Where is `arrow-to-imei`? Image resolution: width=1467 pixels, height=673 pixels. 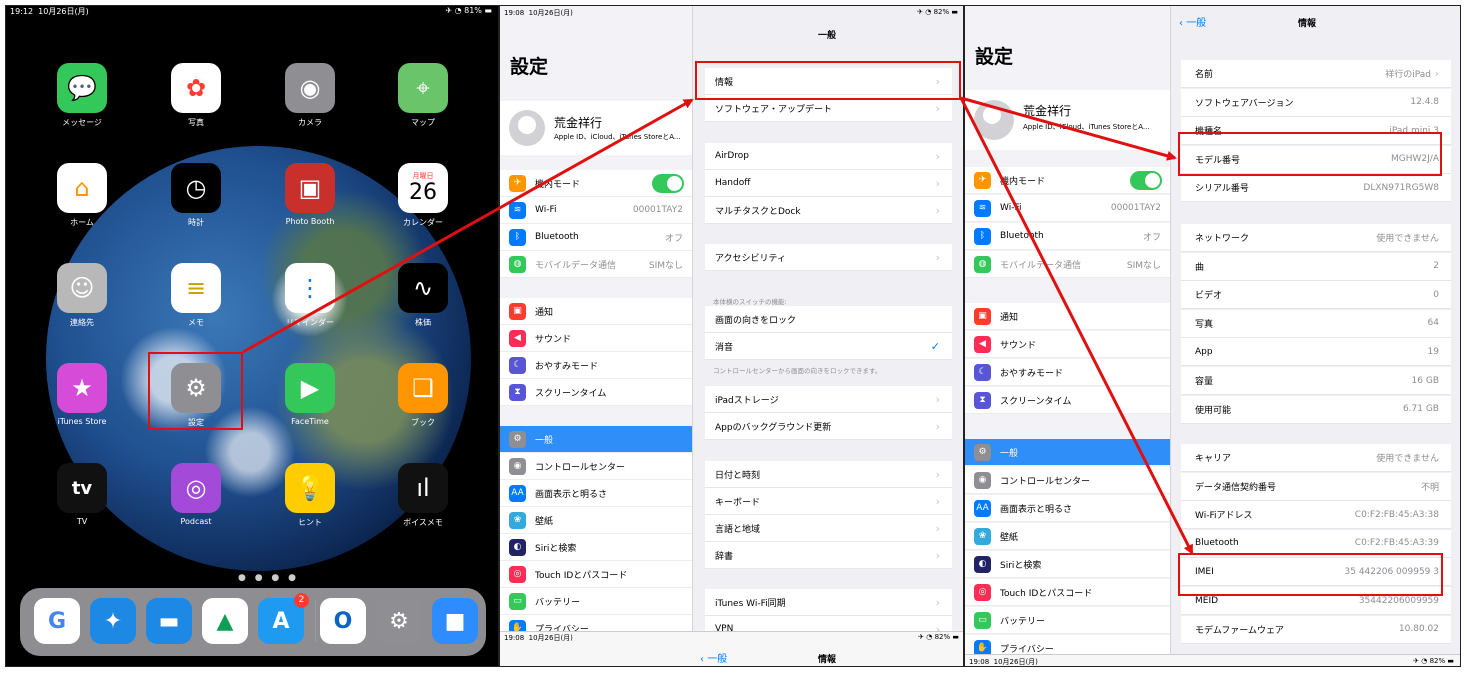
arrow-to-imei is located at coordinates (1076, 326).